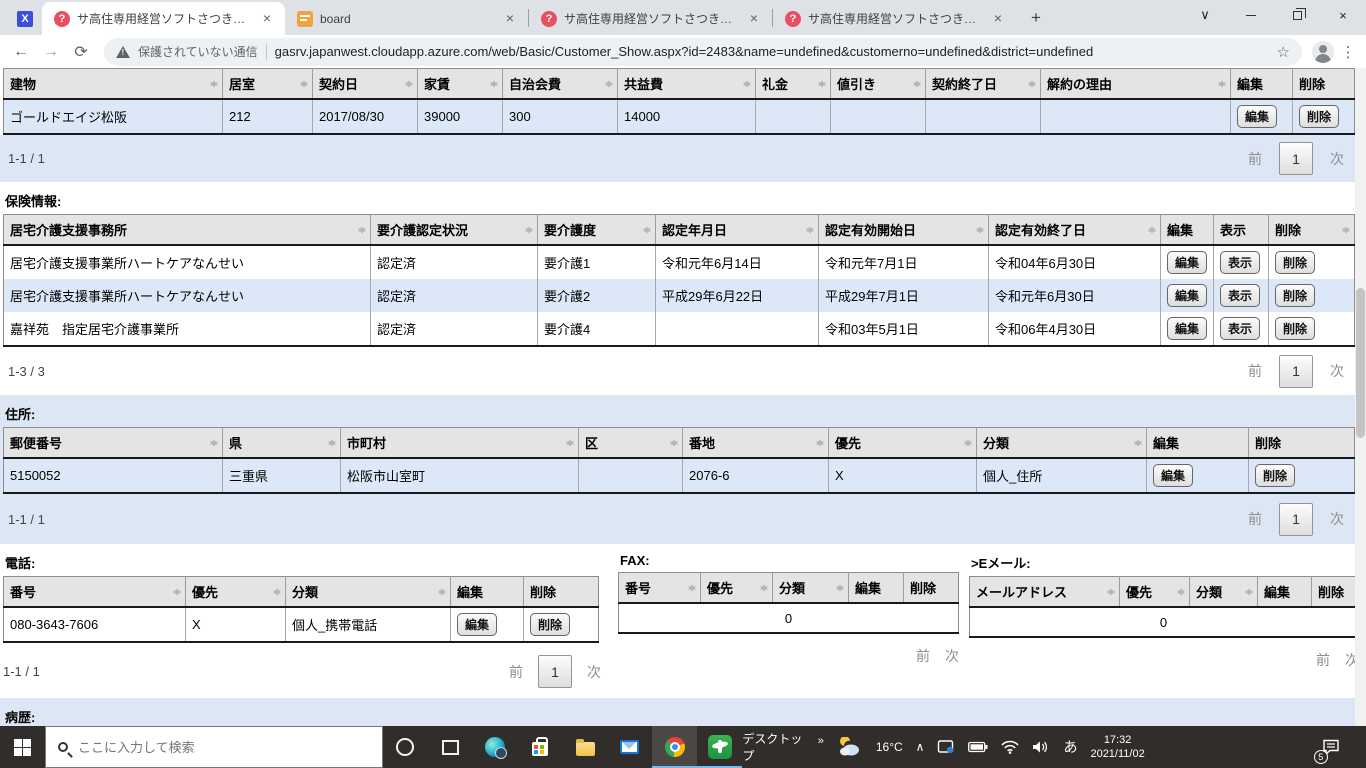 Image resolution: width=1366 pixels, height=768 pixels. What do you see at coordinates (737, 230) in the screenshot?
I see `col-cert-date: 認定年月日` at bounding box center [737, 230].